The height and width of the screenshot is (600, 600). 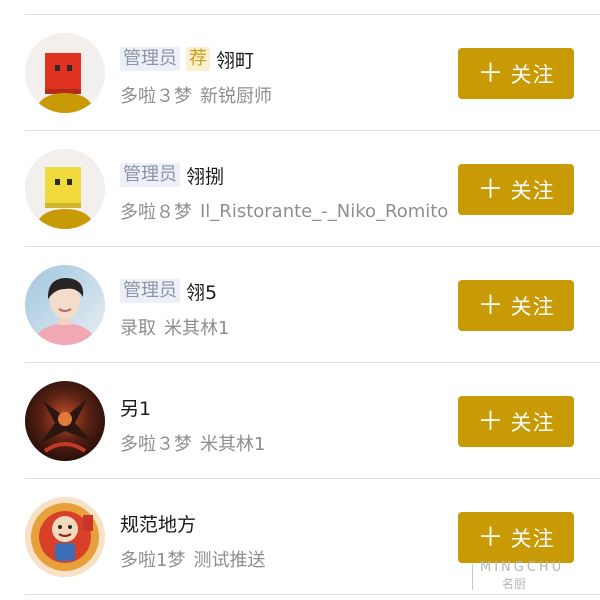 What do you see at coordinates (236, 96) in the screenshot?
I see `user-description: 新锐厨师` at bounding box center [236, 96].